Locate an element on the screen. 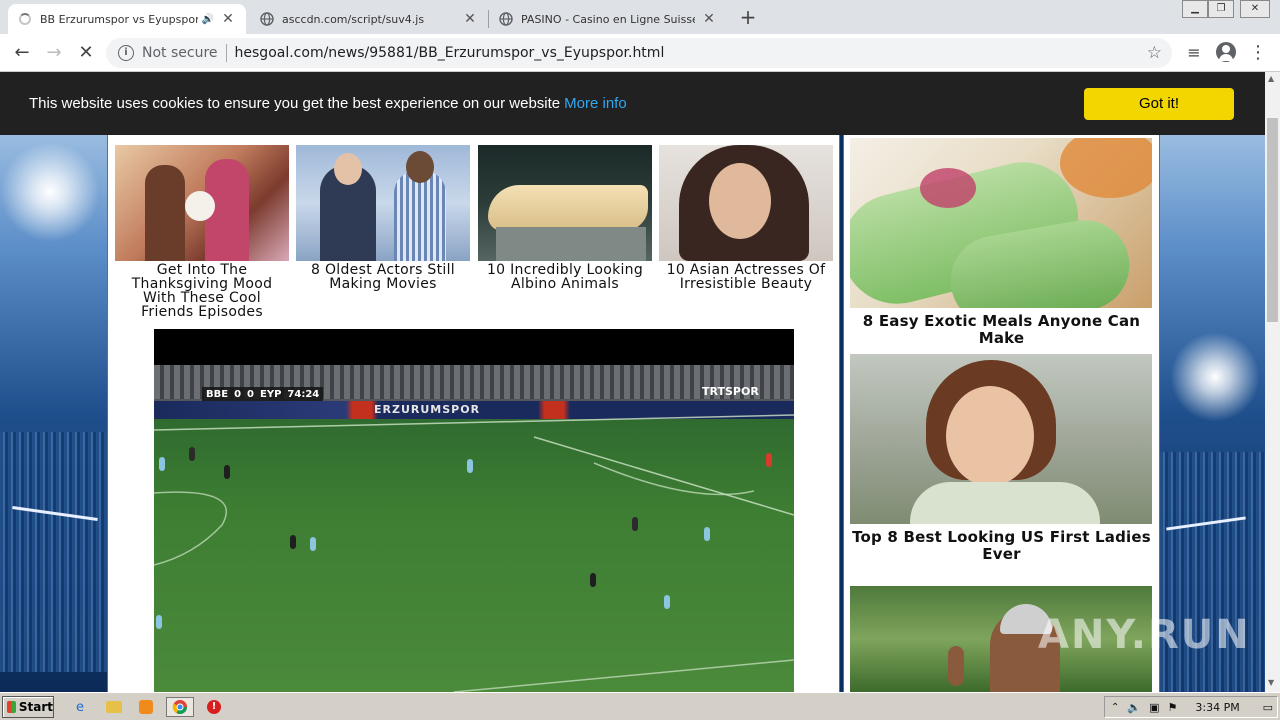  more-info-link: More info is located at coordinates (595, 103).